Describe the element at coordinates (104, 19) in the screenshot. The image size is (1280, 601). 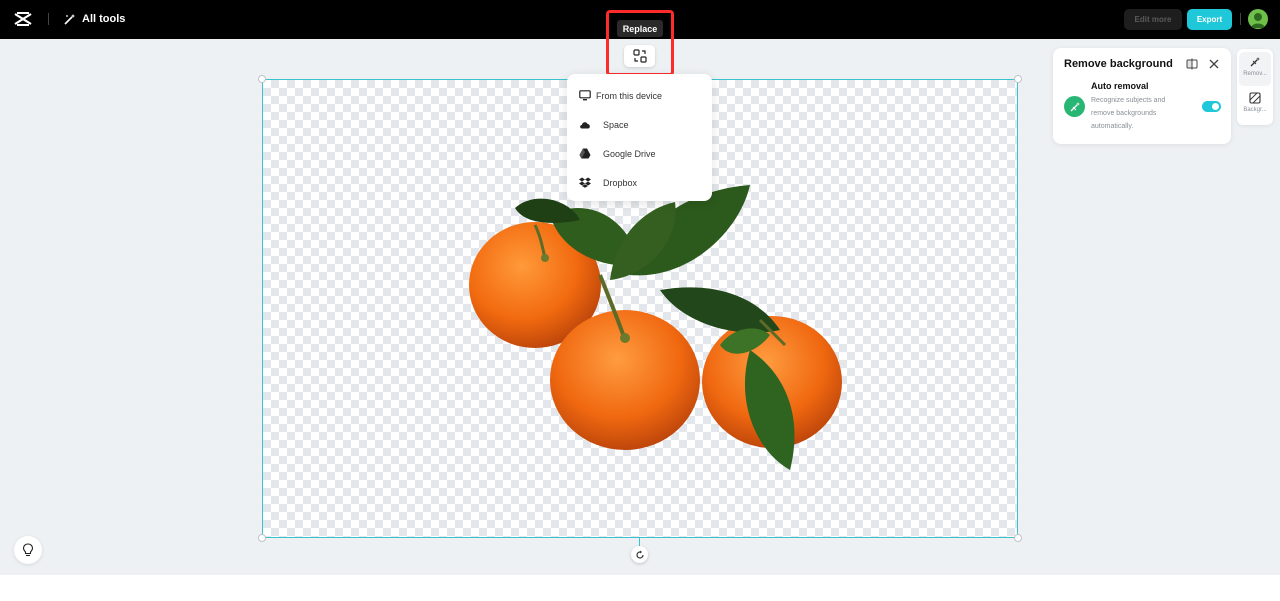
I see `all-tools-label: All tools` at that location.